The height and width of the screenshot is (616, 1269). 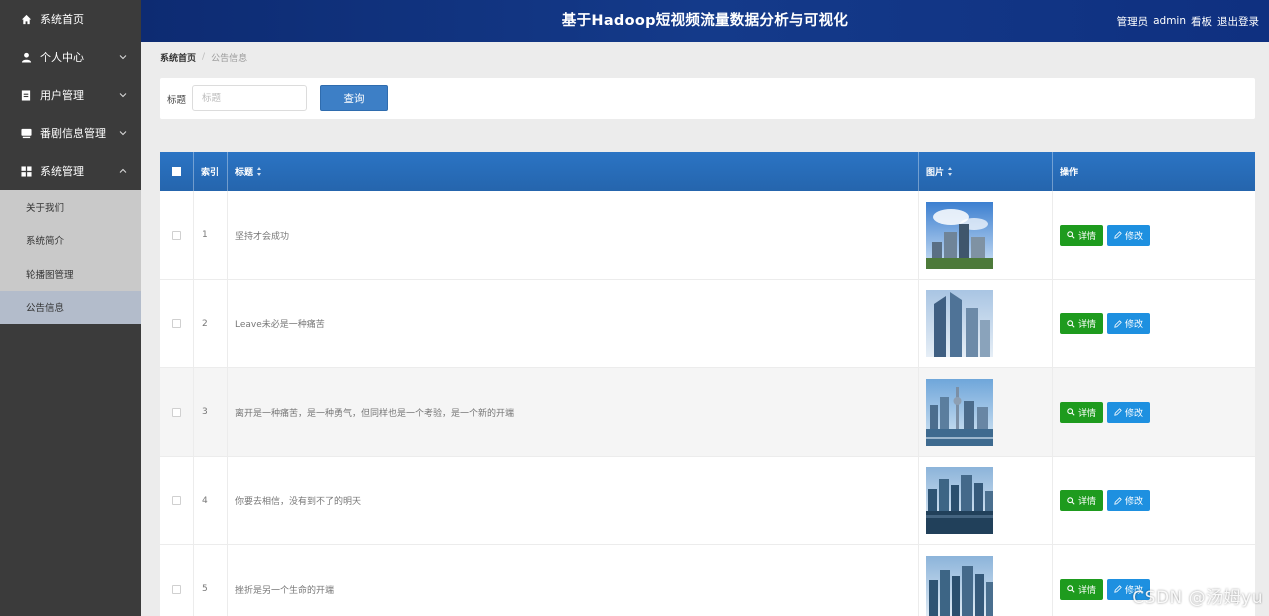 I want to click on sidebar-item-personal-center: 个人中心, so click(x=70, y=57).